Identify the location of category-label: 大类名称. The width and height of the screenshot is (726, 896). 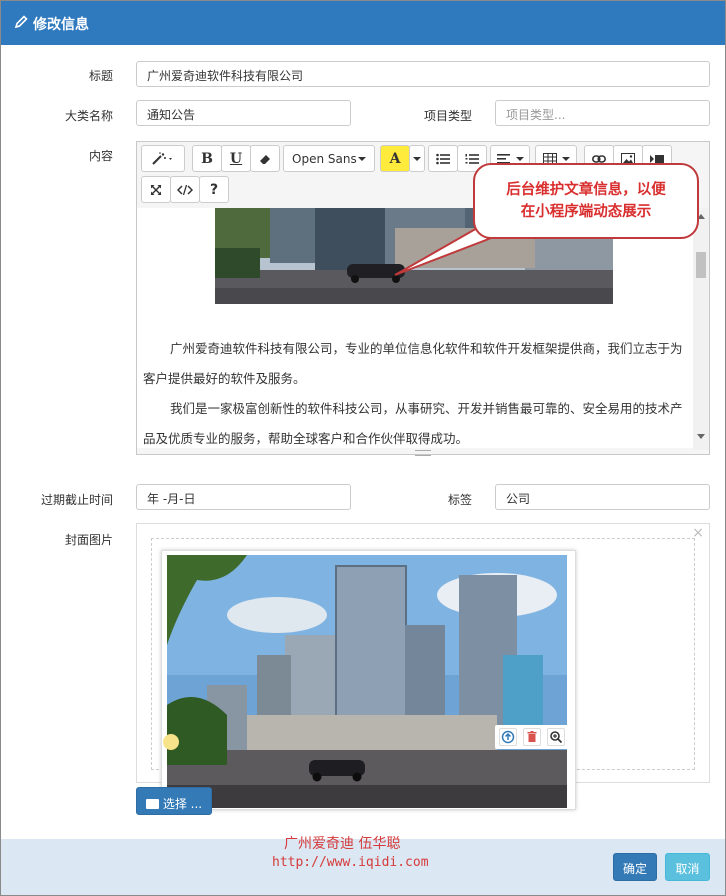
(88, 116).